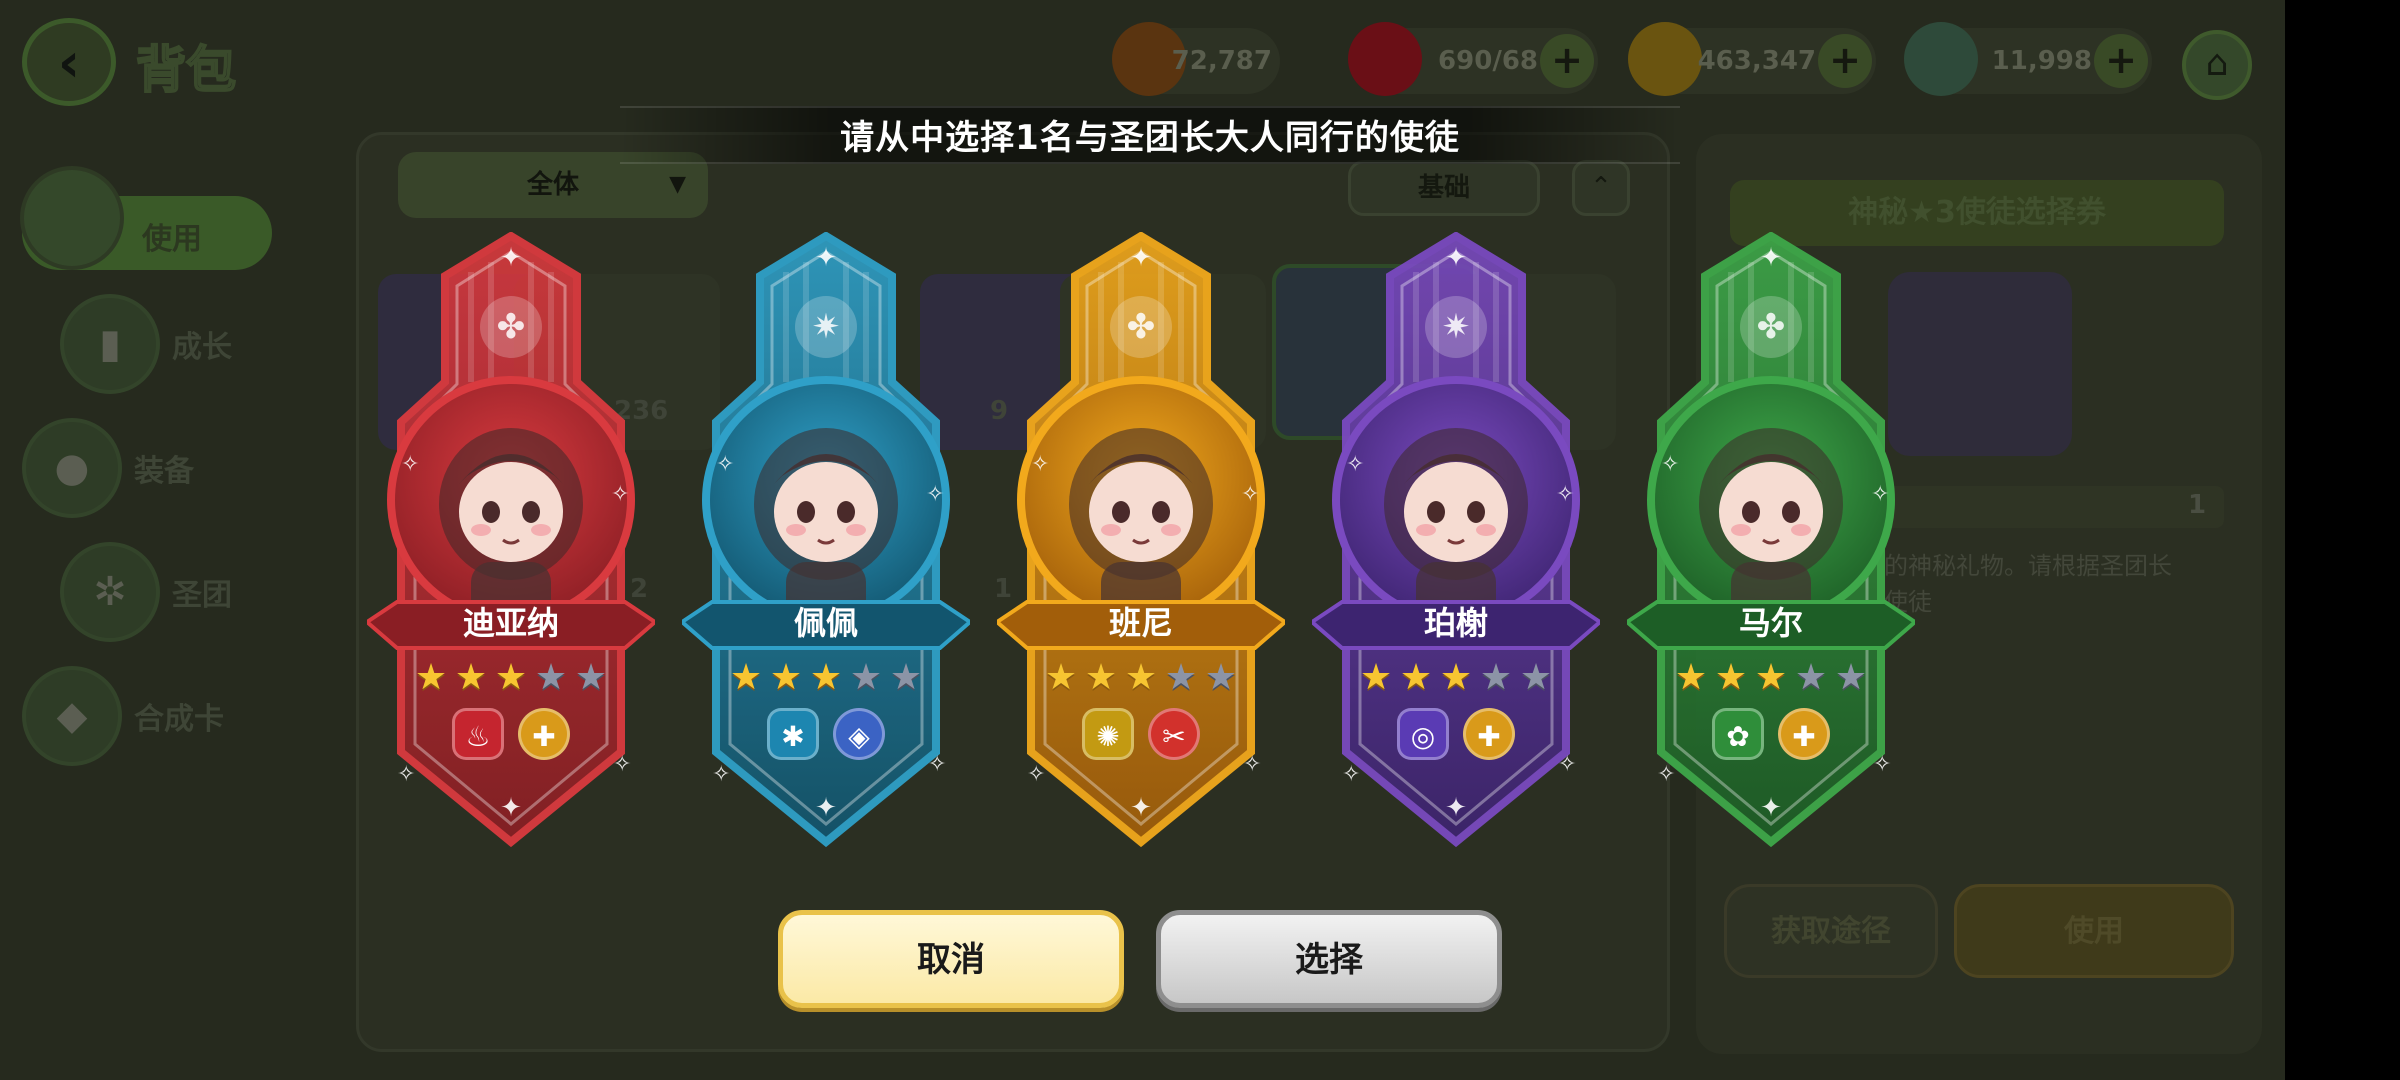  I want to click on tools-icon: ✂, so click(1174, 734).